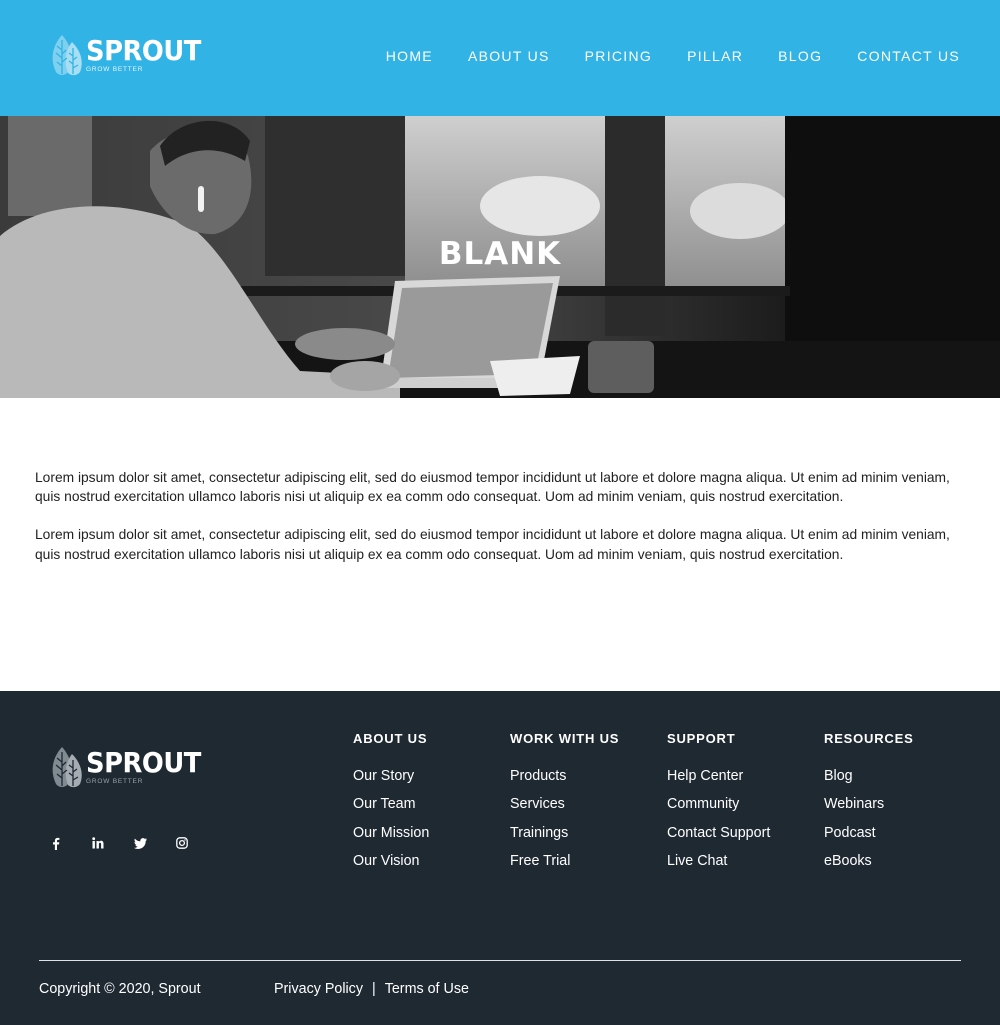  What do you see at coordinates (427, 989) in the screenshot?
I see `terms-of-use-link: Terms of Use` at bounding box center [427, 989].